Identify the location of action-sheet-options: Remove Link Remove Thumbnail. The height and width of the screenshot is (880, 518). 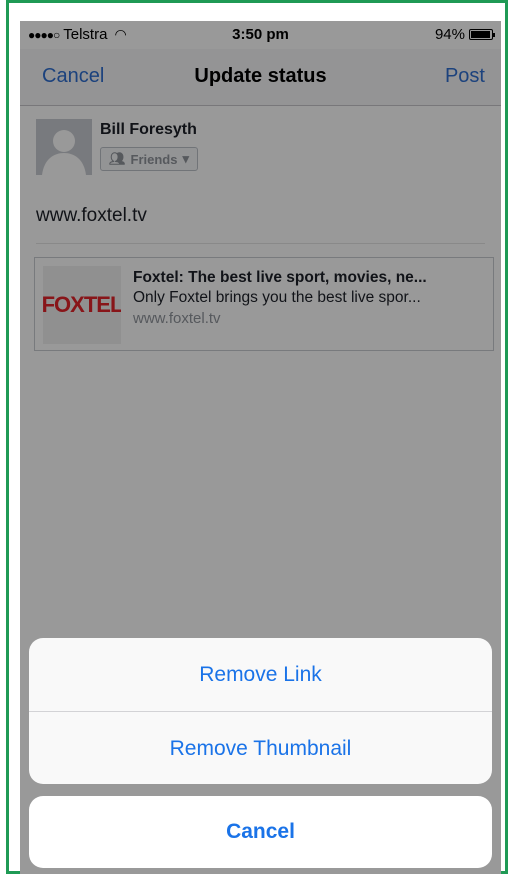
(260, 711).